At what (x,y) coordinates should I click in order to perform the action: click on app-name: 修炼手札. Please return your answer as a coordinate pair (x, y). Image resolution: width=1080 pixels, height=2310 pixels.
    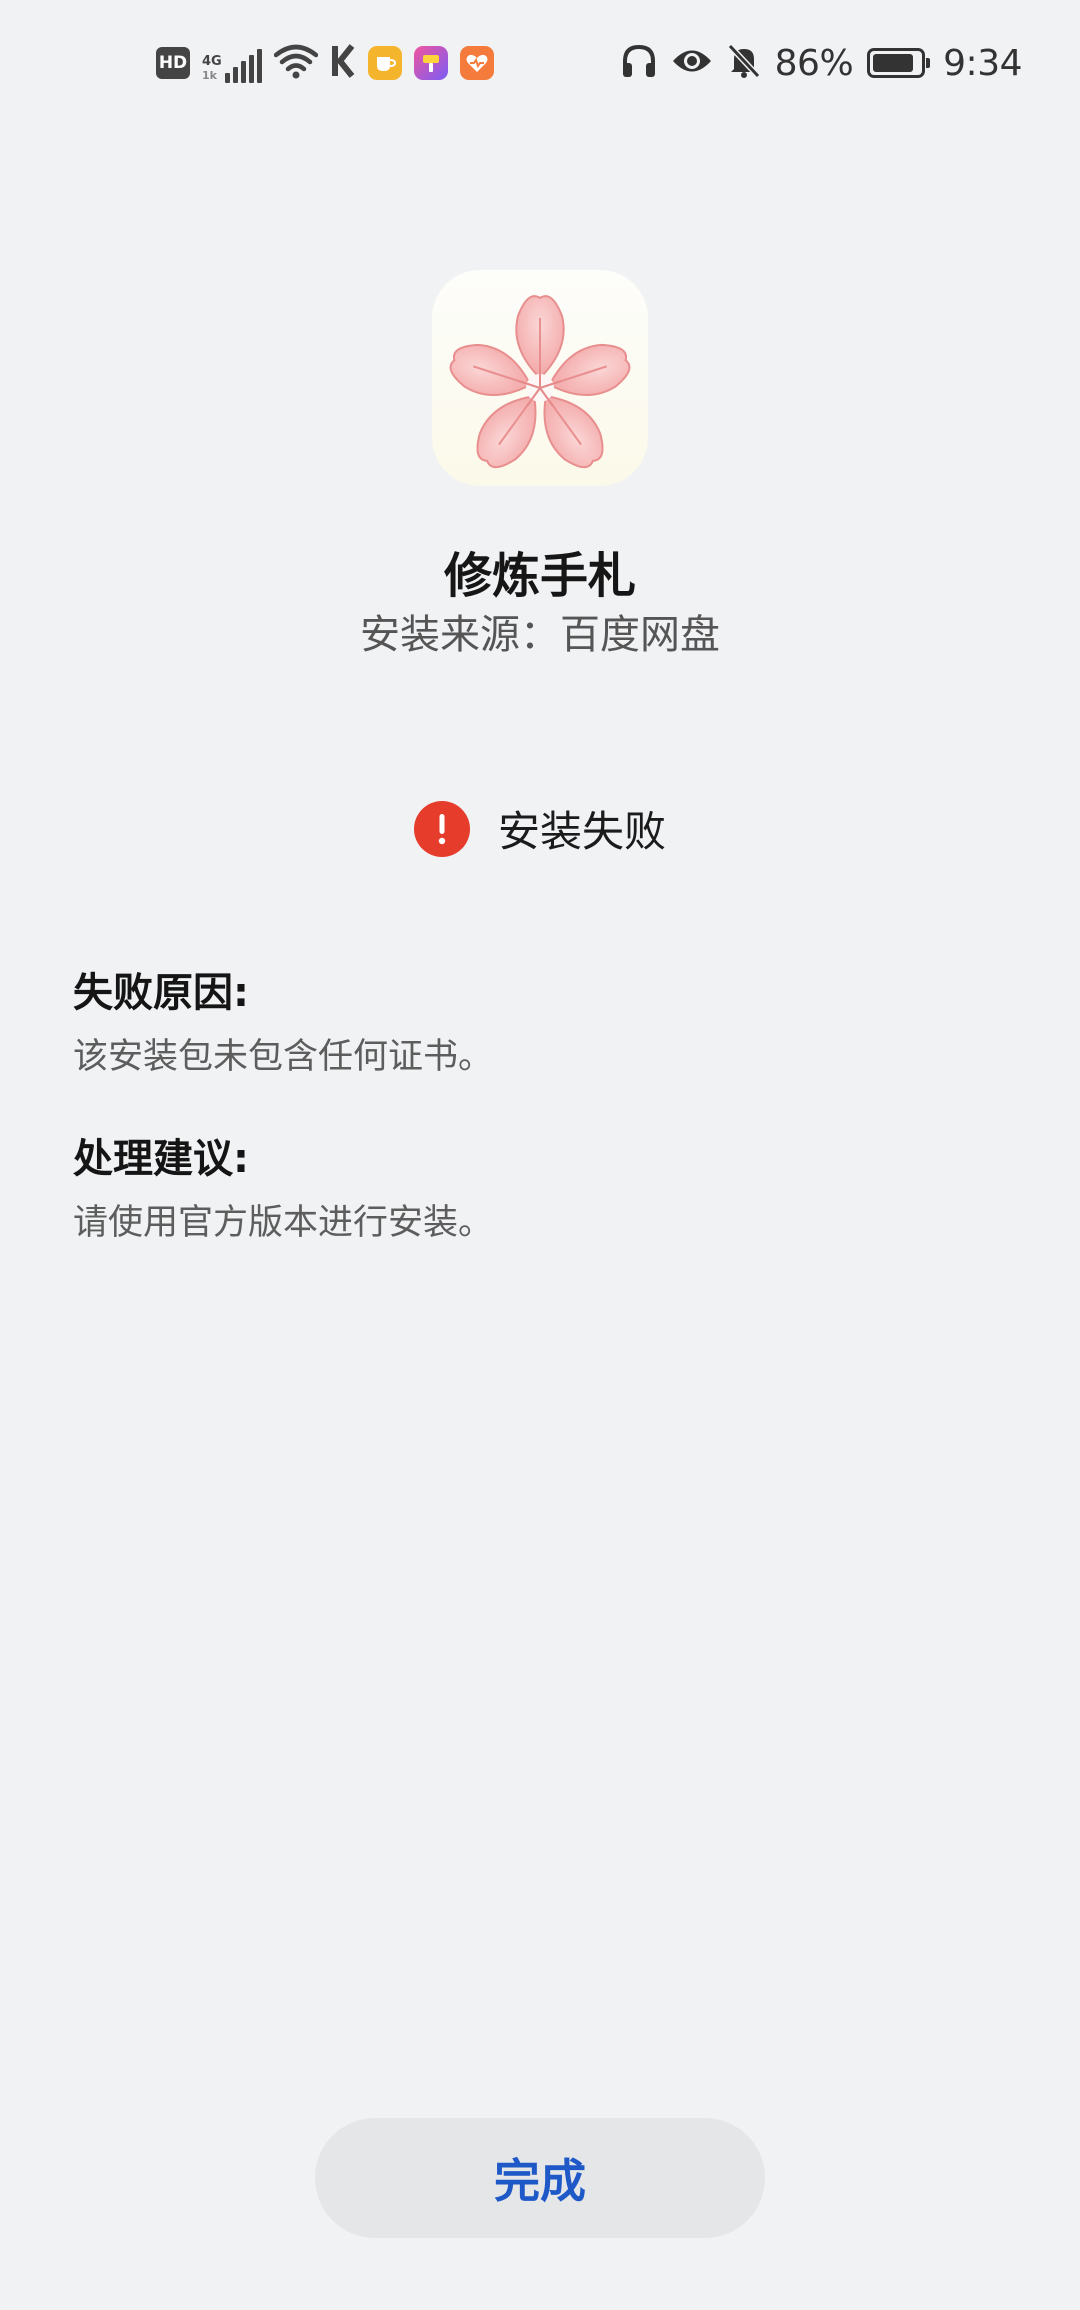
    Looking at the image, I should click on (539, 576).